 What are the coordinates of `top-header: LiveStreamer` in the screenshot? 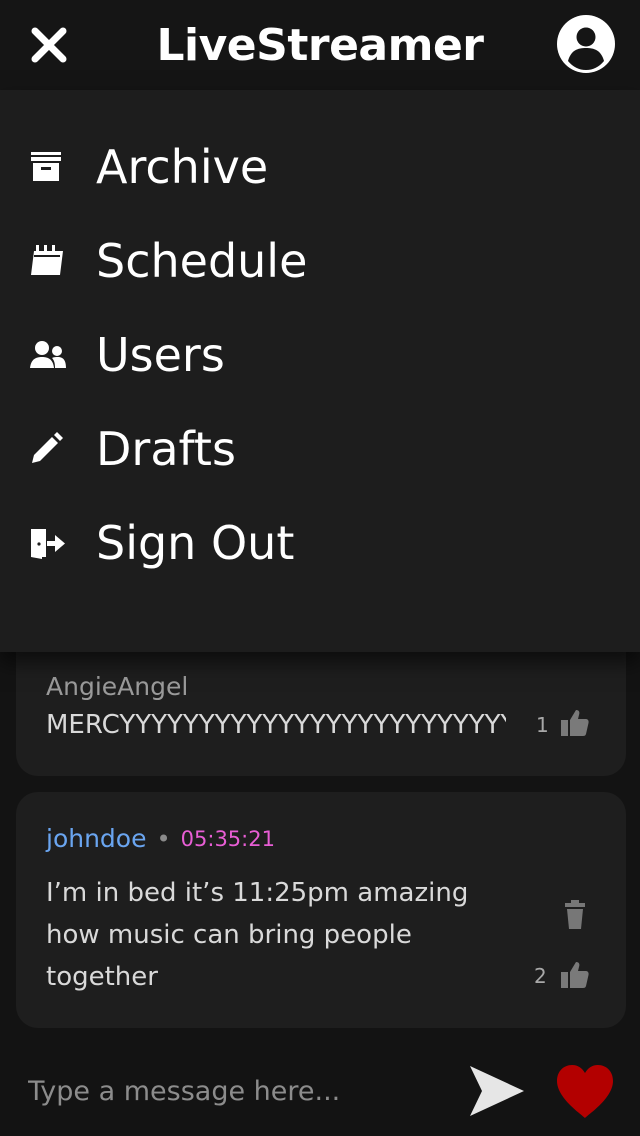 It's located at (320, 45).